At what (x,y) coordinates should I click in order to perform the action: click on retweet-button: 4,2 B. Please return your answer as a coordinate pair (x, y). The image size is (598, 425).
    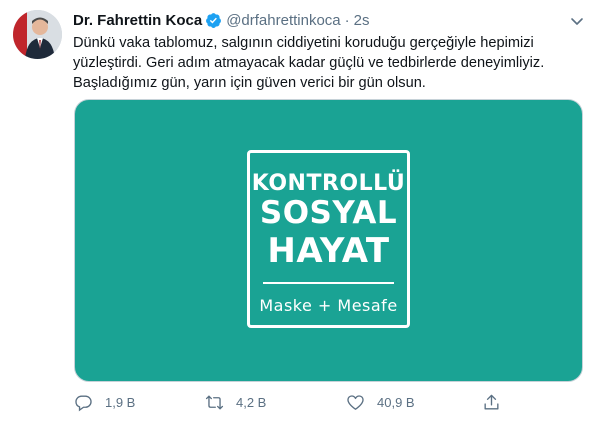
    Looking at the image, I should click on (235, 402).